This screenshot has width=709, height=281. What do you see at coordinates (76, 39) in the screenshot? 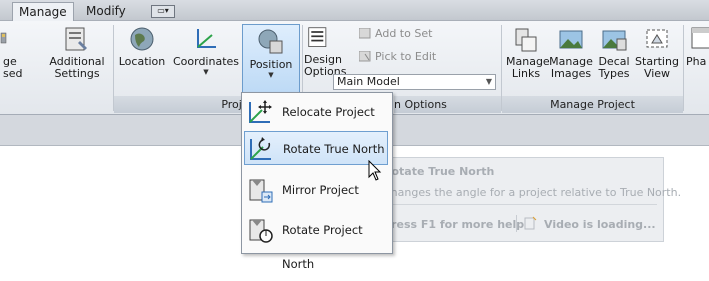
I see `additional-settings-icon` at bounding box center [76, 39].